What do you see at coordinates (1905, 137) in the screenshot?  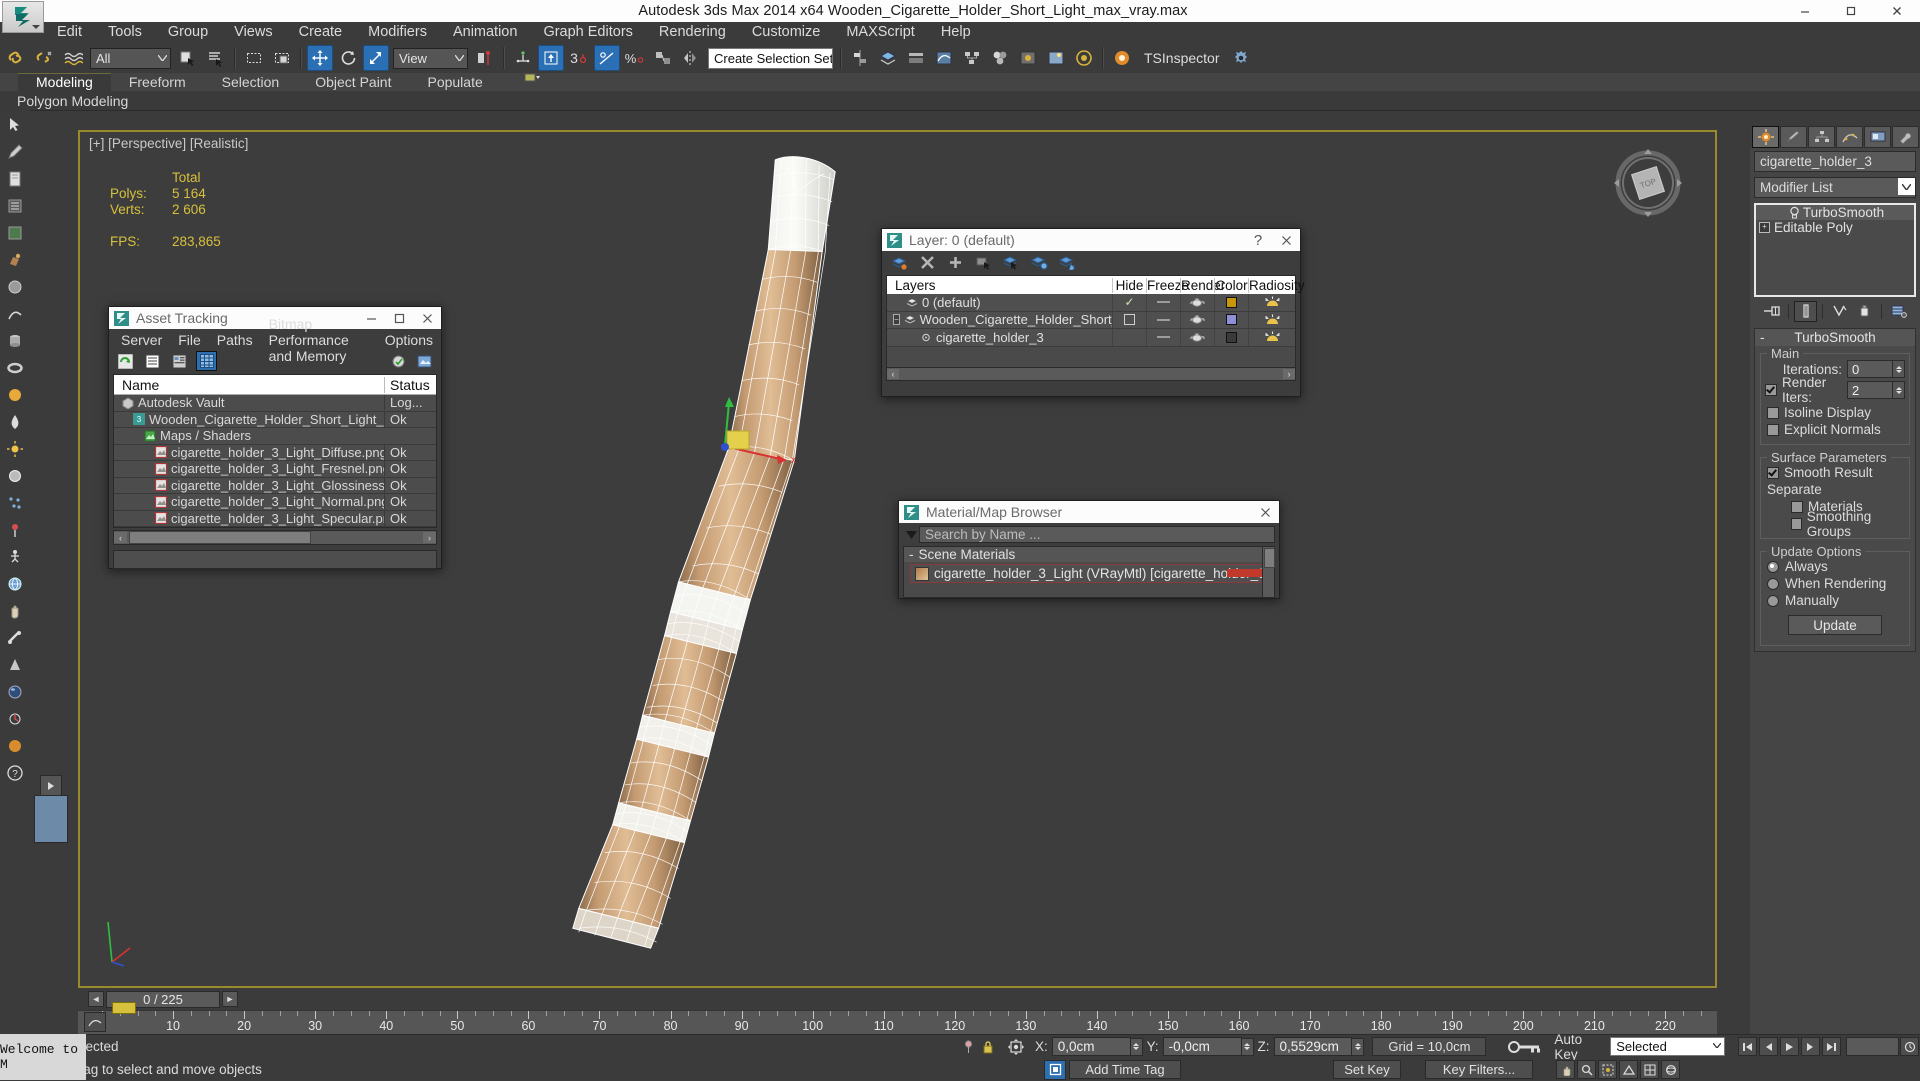 I see `tab-utilities` at bounding box center [1905, 137].